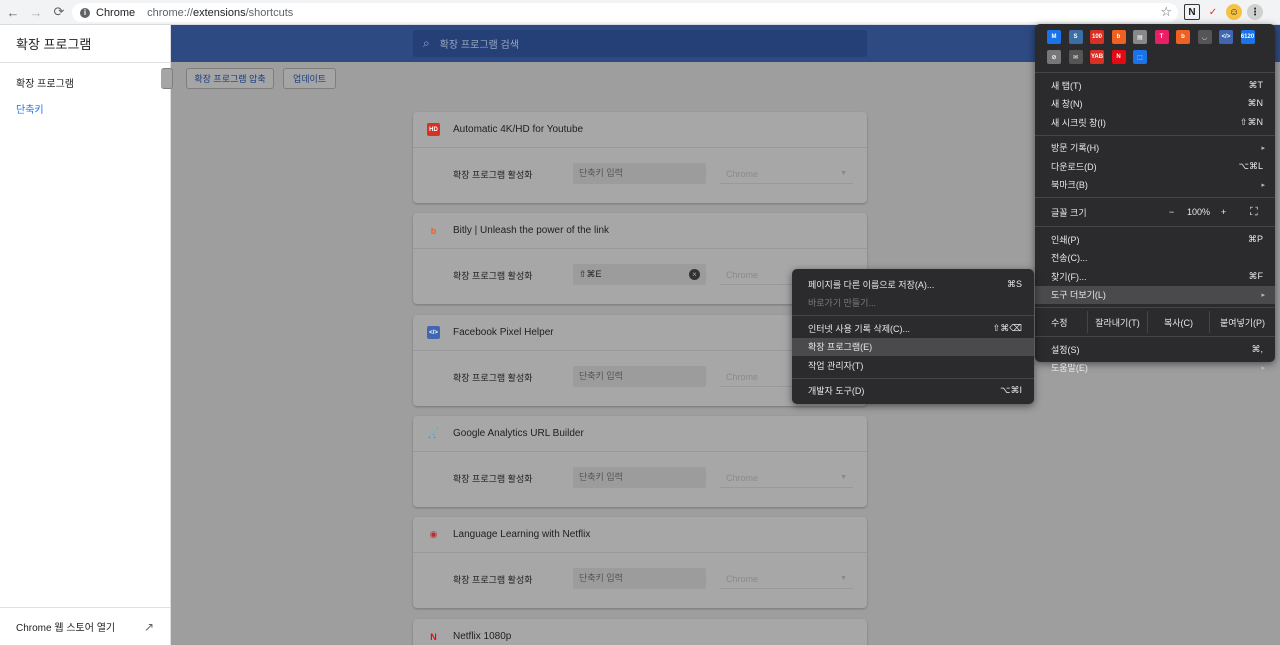  What do you see at coordinates (1067, 104) in the screenshot?
I see `menu-item-label: 새 창(N)` at bounding box center [1067, 104].